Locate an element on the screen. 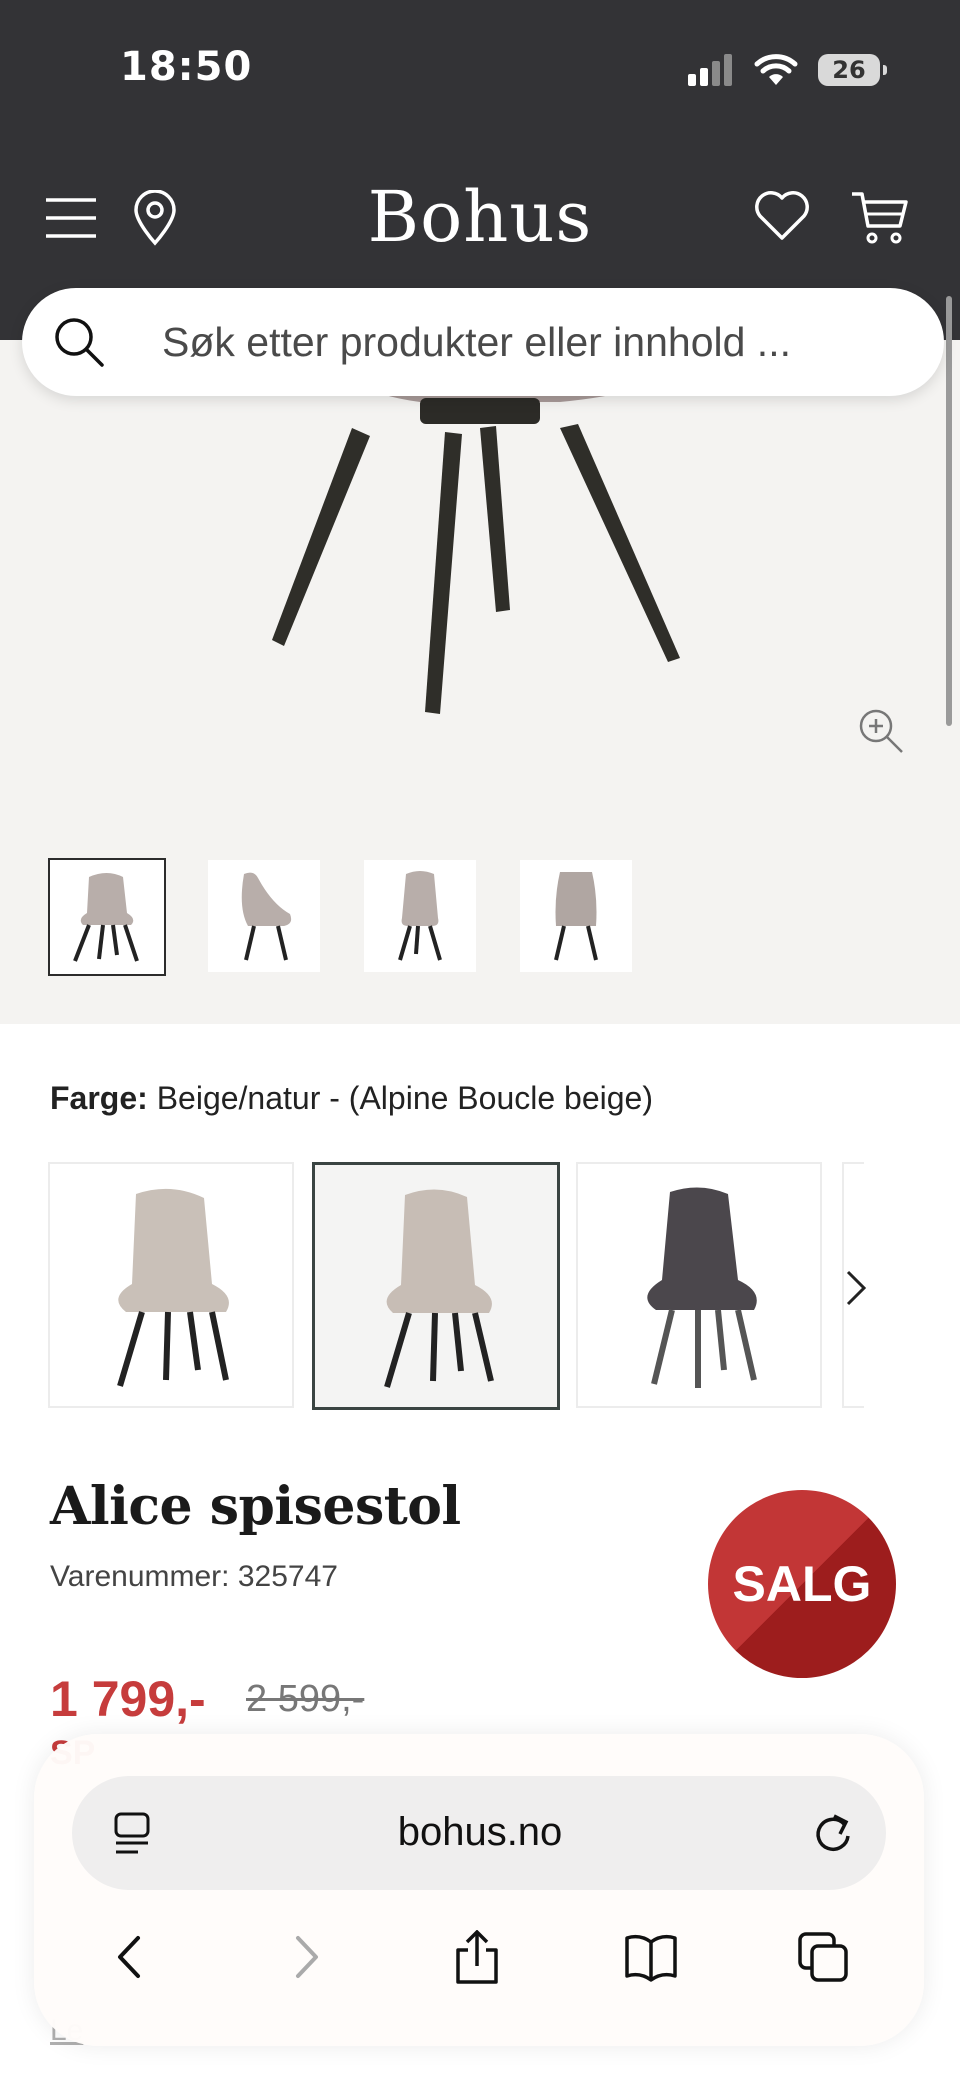 The height and width of the screenshot is (2081, 960). search-bar is located at coordinates (483, 342).